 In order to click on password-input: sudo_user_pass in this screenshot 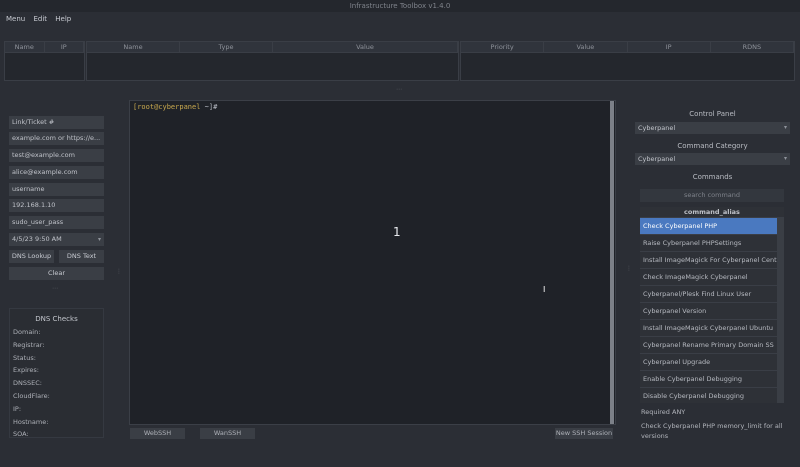, I will do `click(56, 222)`.